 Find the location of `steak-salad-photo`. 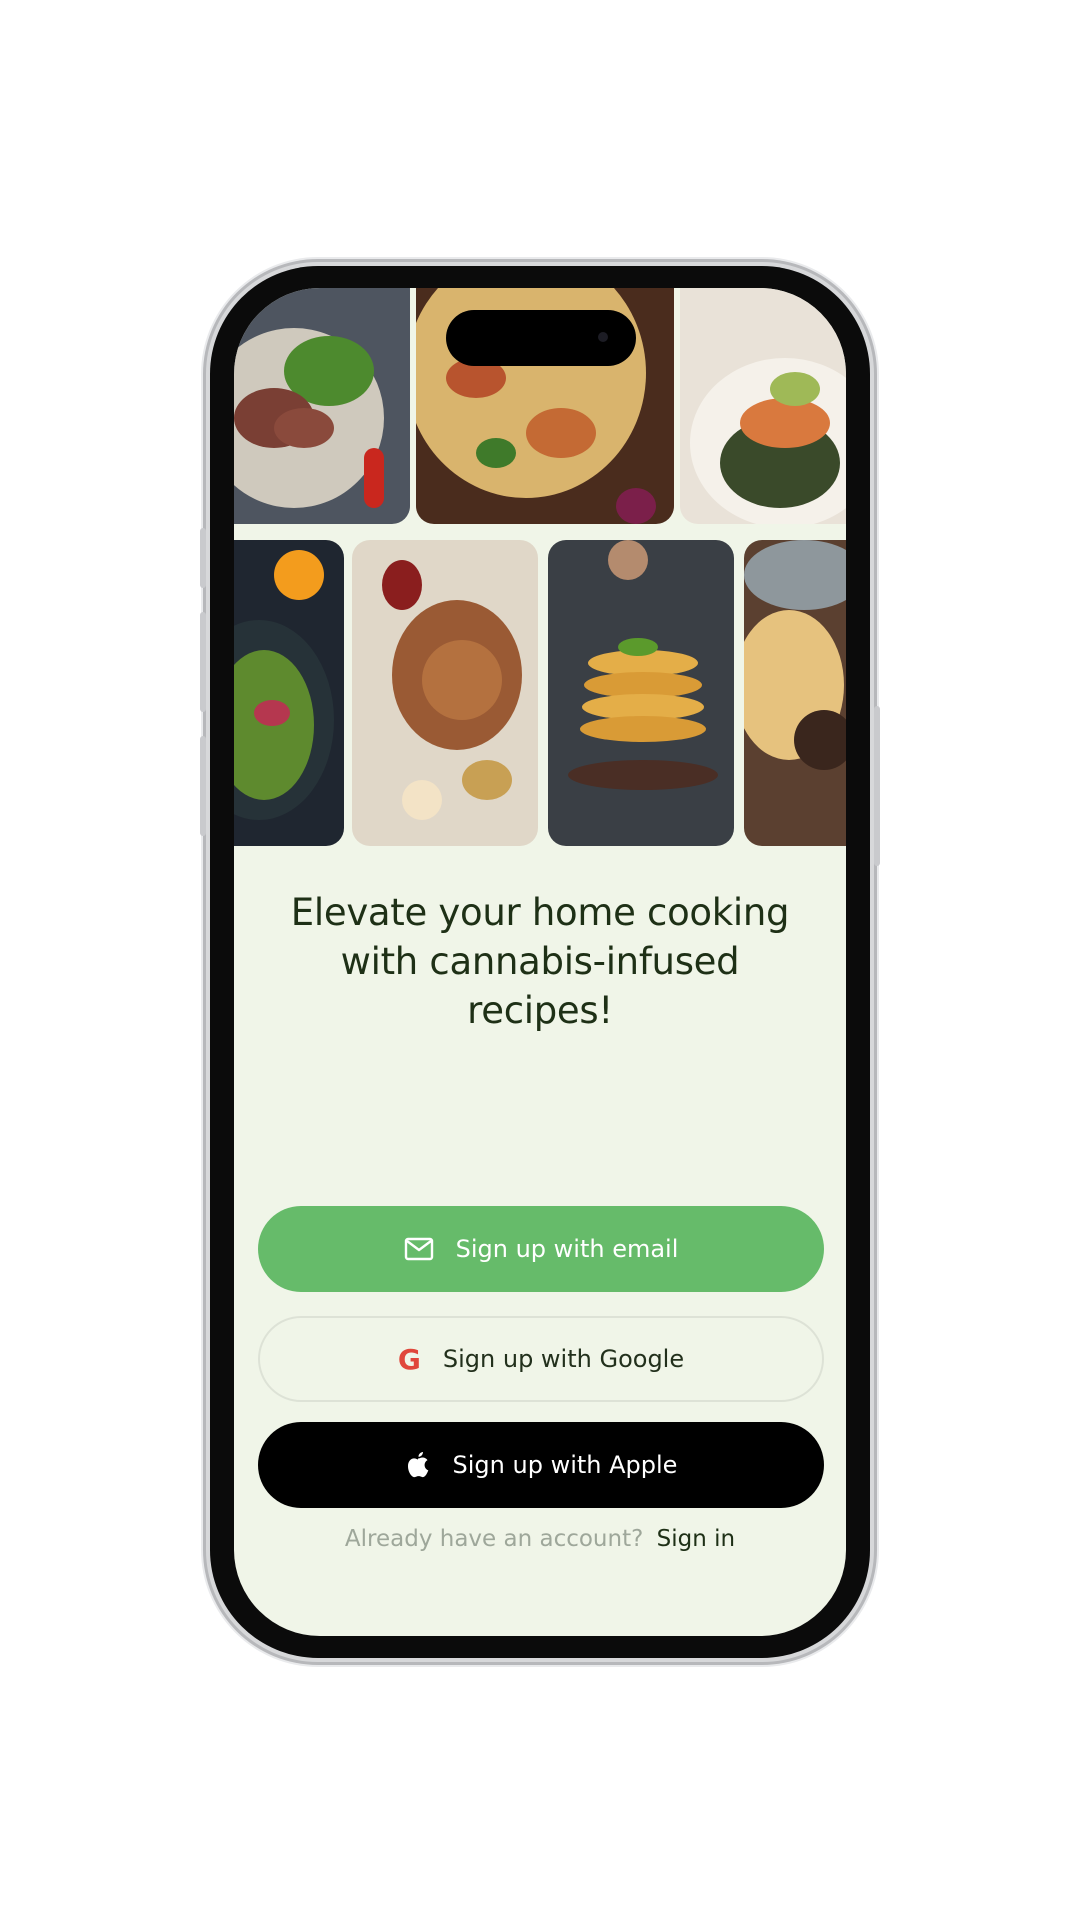

steak-salad-photo is located at coordinates (322, 406).